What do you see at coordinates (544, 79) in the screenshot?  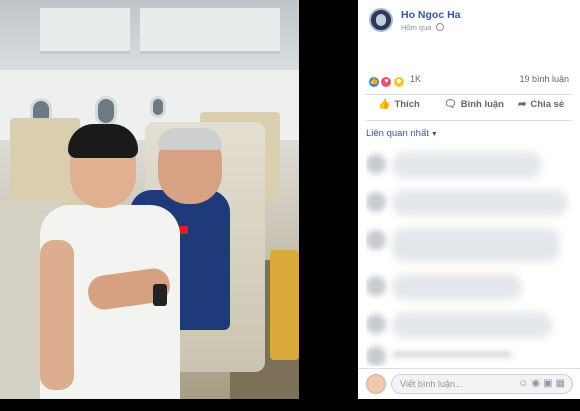 I see `comment-count: 19 bình luận` at bounding box center [544, 79].